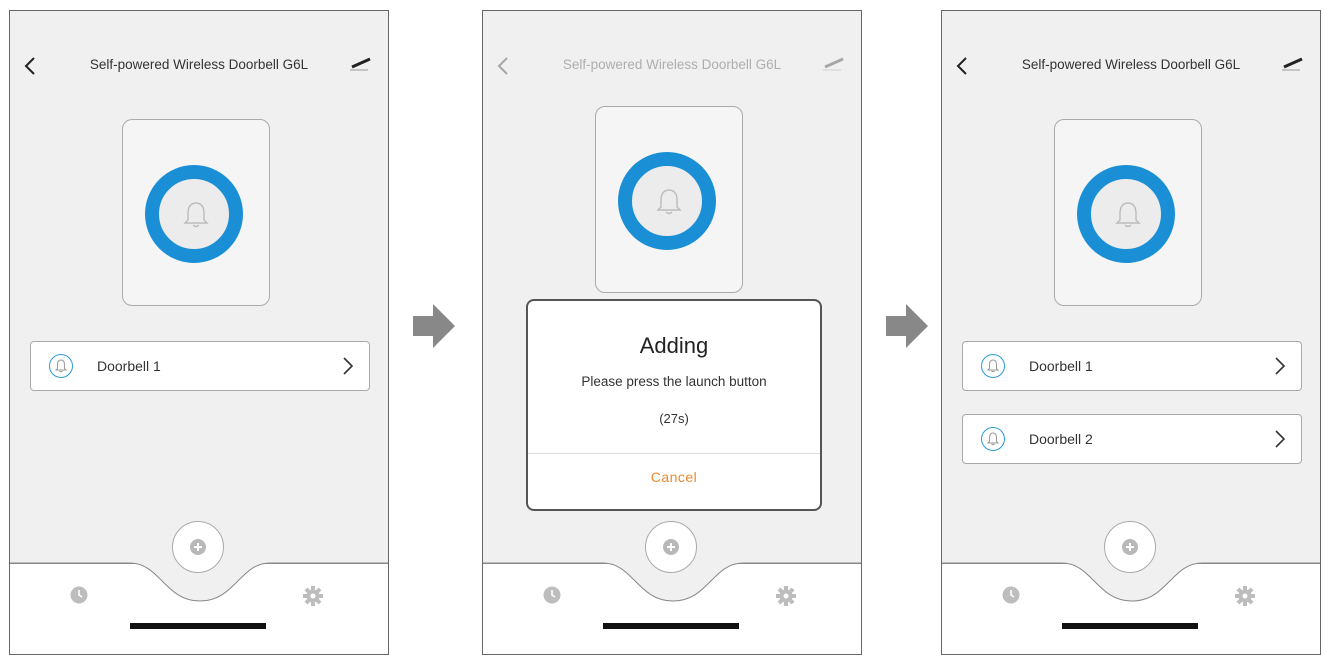 The image size is (1324, 655). What do you see at coordinates (674, 345) in the screenshot?
I see `dialog-title: Adding` at bounding box center [674, 345].